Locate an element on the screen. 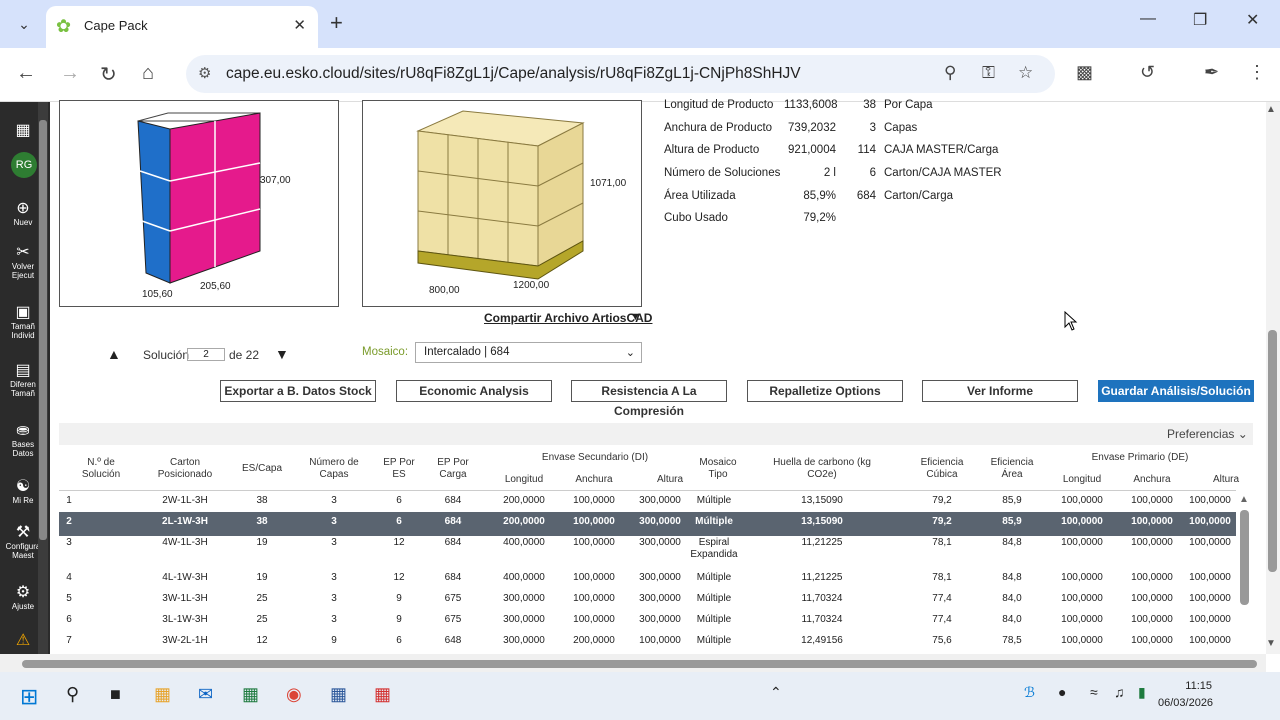  economic-analysis-button: Economic Analysis is located at coordinates (474, 391).